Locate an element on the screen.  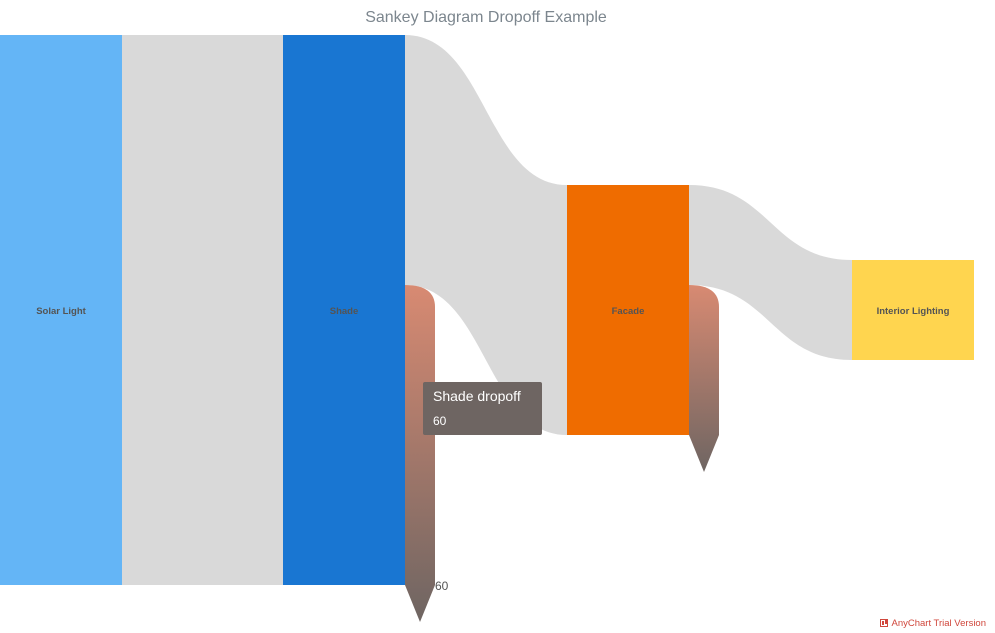
node-label-0: Solar Light is located at coordinates (61, 311).